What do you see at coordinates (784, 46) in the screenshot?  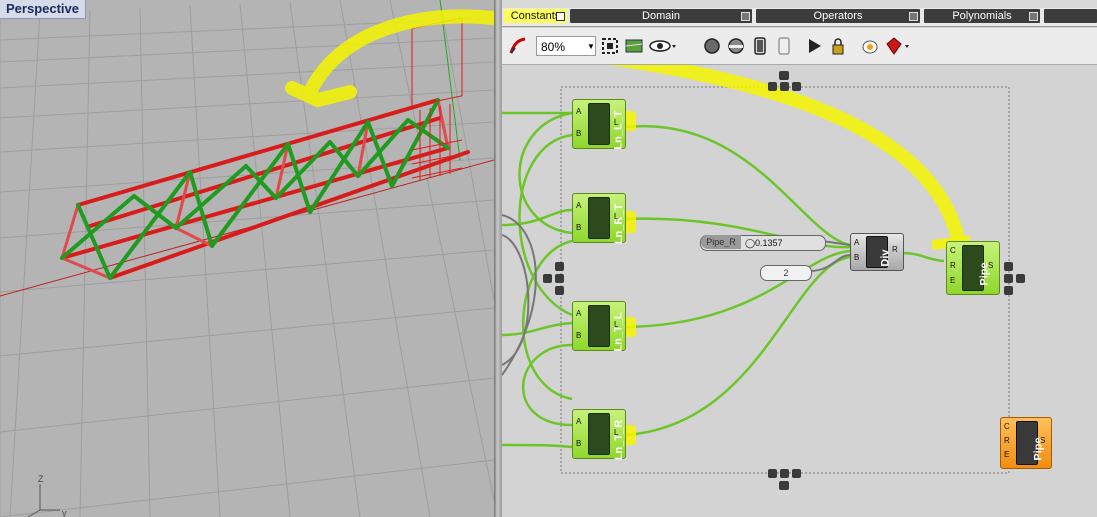 I see `preview-off-icon` at bounding box center [784, 46].